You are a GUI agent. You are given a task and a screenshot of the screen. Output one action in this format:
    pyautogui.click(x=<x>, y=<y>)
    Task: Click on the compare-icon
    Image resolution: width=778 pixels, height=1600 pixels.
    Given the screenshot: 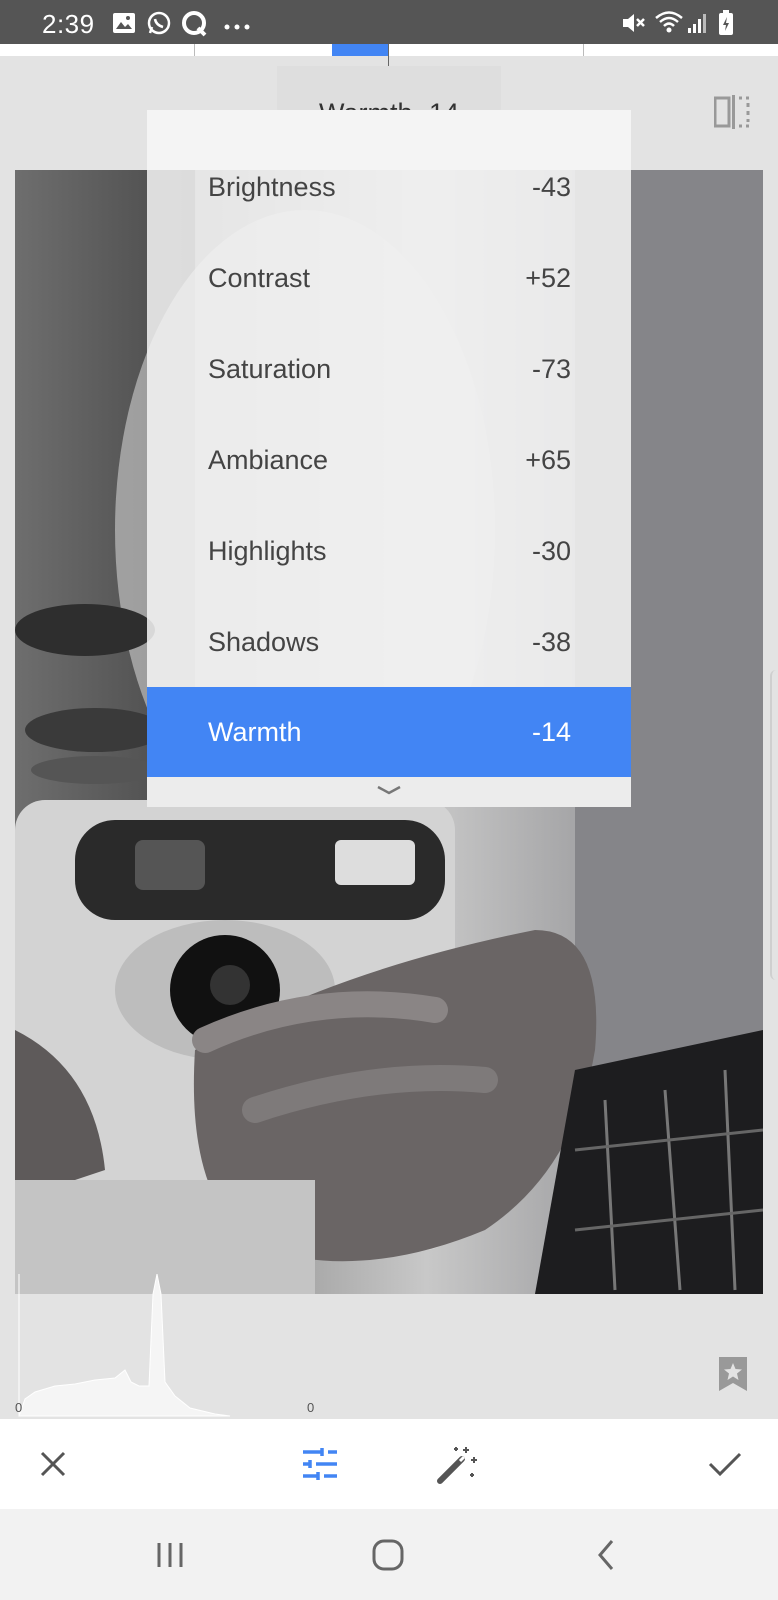 What is the action you would take?
    pyautogui.click(x=731, y=112)
    